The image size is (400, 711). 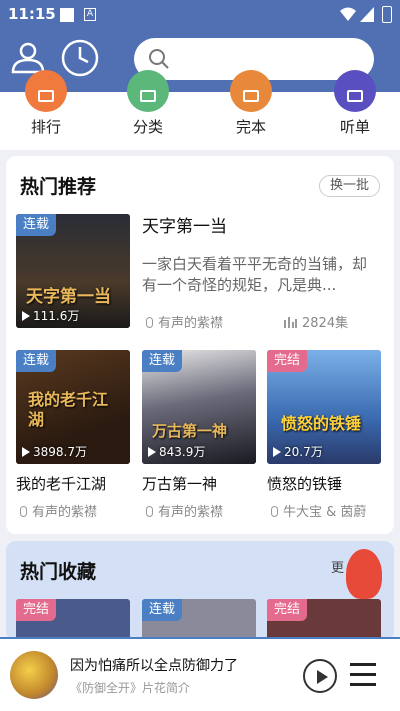 What do you see at coordinates (148, 91) in the screenshot?
I see `grid-icon` at bounding box center [148, 91].